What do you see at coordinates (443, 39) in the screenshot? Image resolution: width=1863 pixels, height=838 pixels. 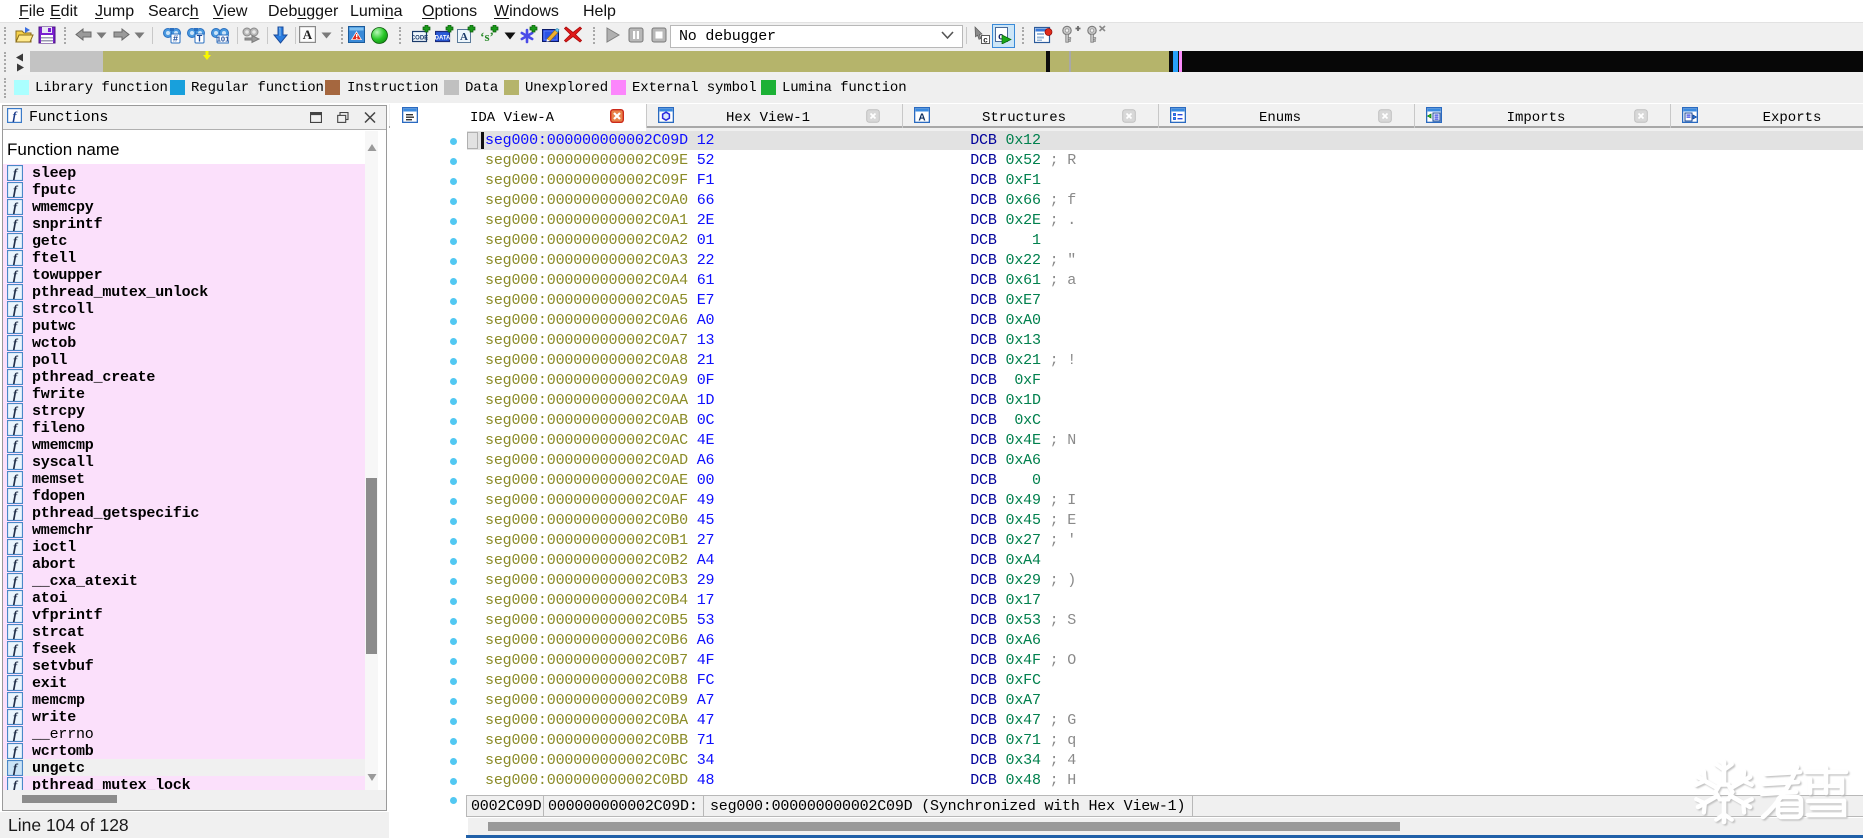 I see `svg-text: DATA` at bounding box center [443, 39].